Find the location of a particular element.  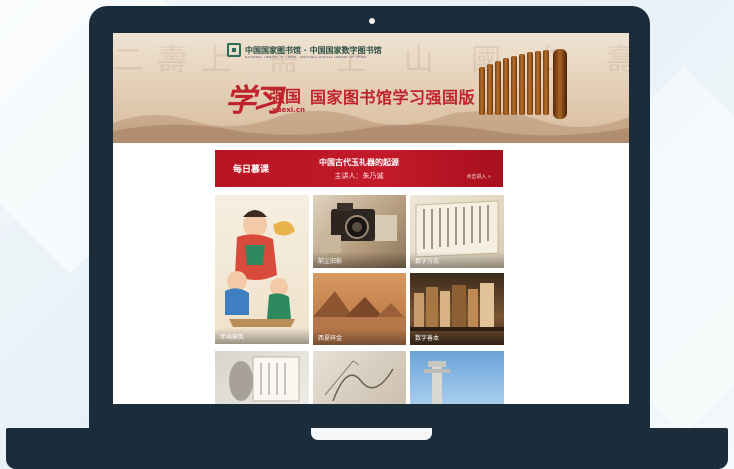

camera-dot is located at coordinates (372, 21).